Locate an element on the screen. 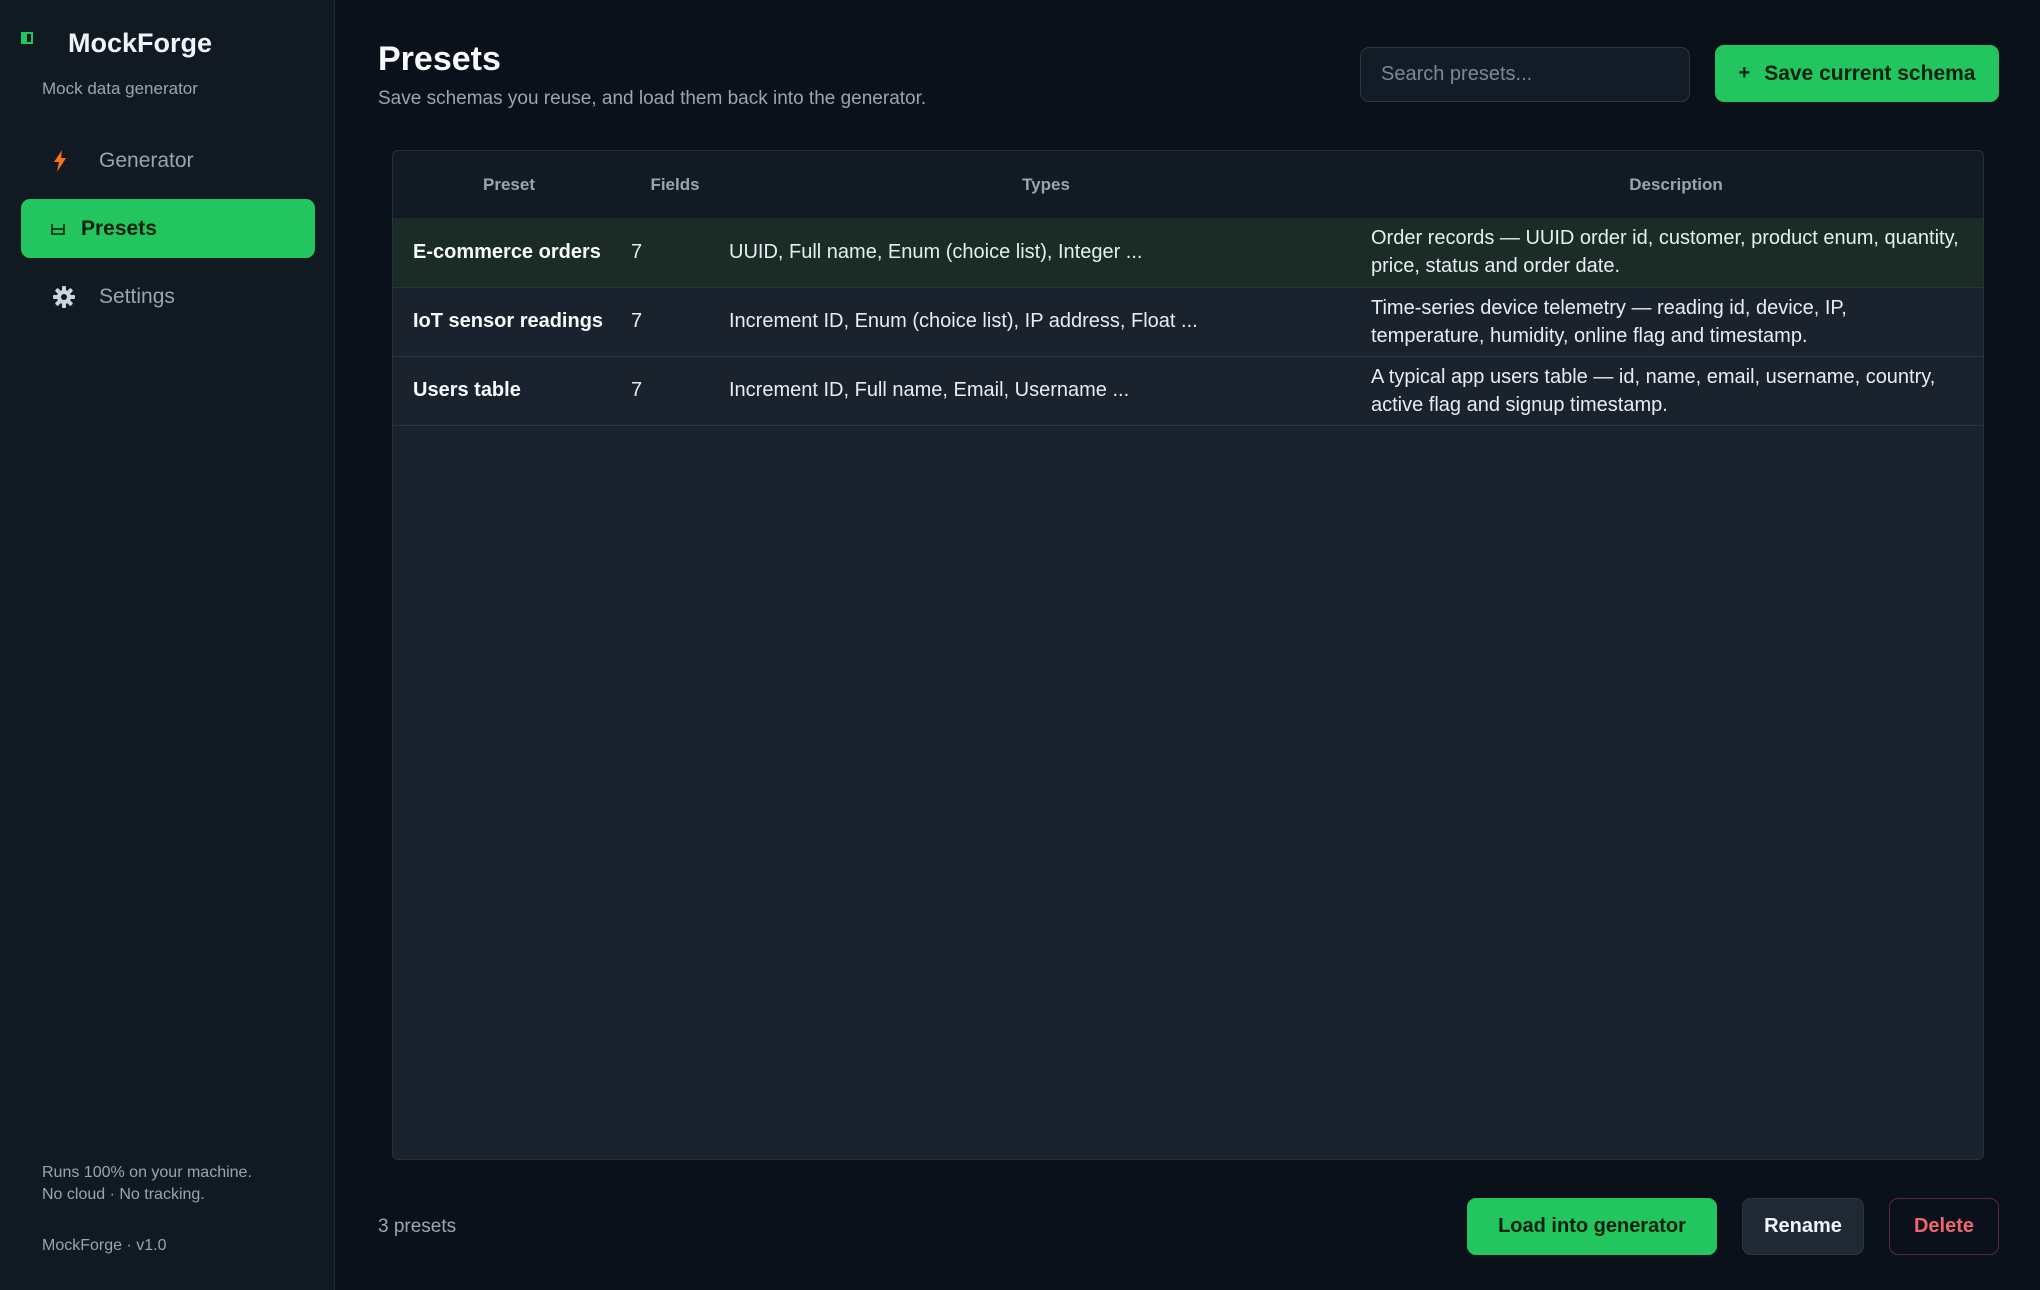 This screenshot has height=1290, width=2040. column-header-preset: Preset is located at coordinates (509, 184).